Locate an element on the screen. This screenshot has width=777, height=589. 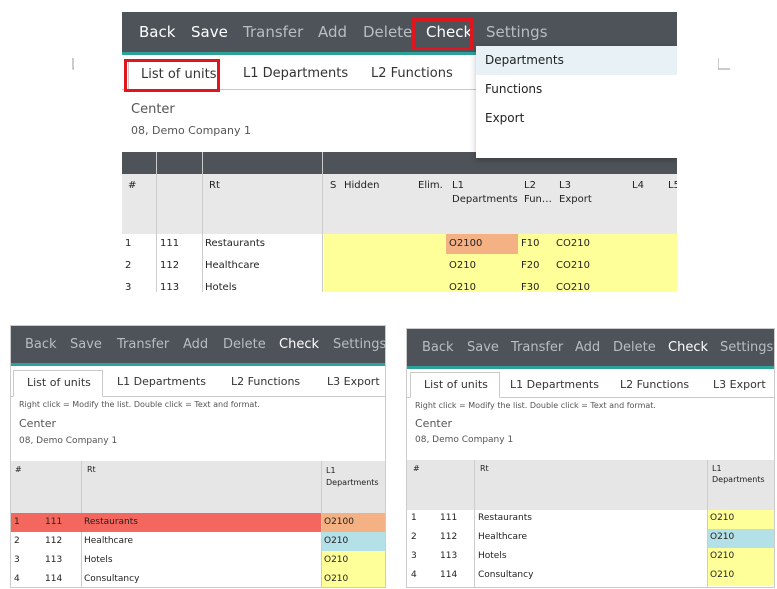
company-value: 08, Demo Company 1 is located at coordinates (191, 130).